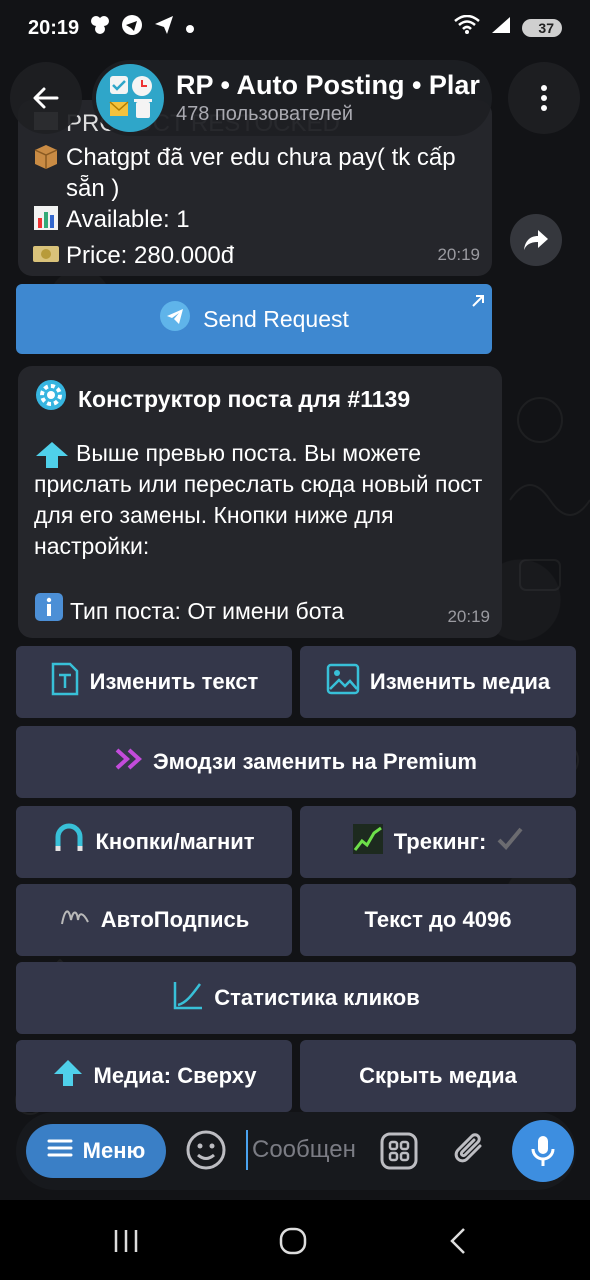 This screenshot has height=1280, width=590. I want to click on arrow-up-icon, so click(68, 1076).